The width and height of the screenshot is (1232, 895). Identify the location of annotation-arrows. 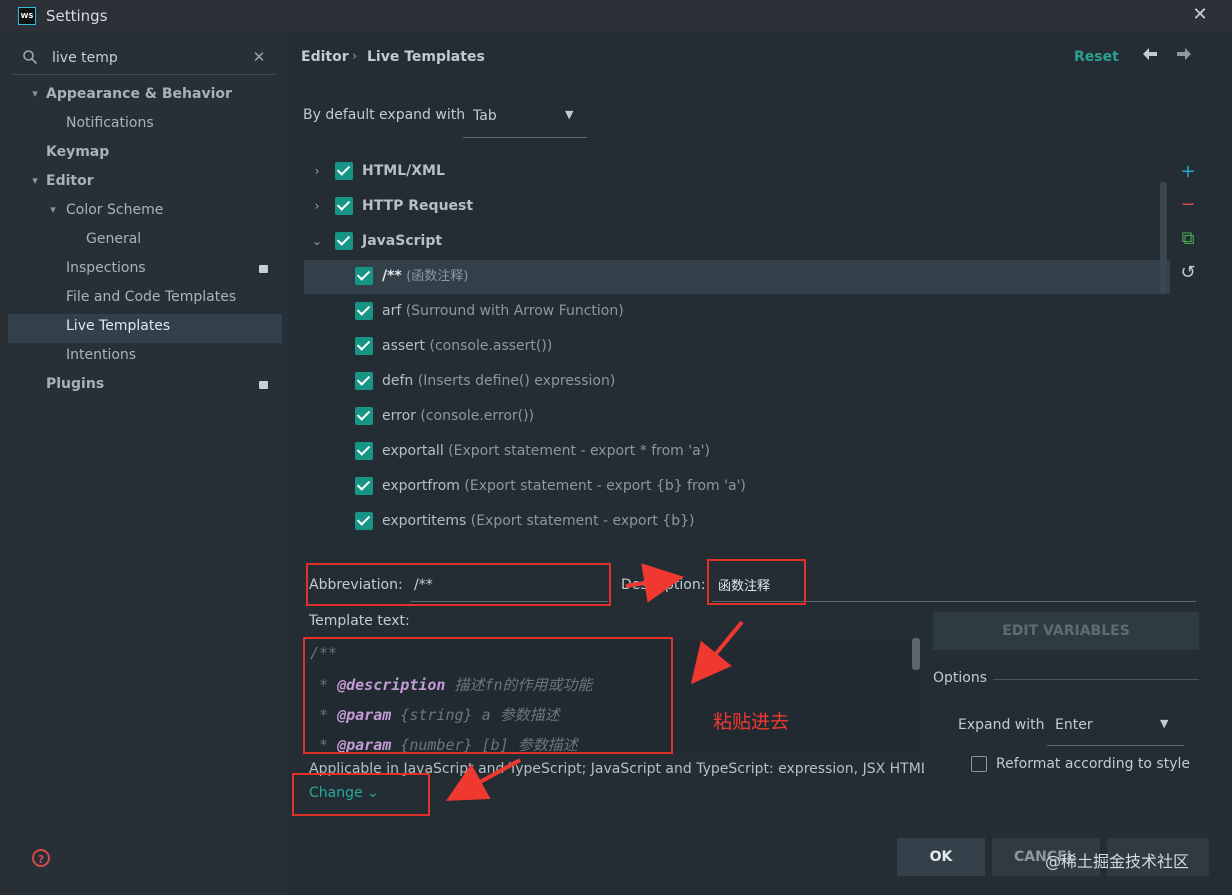
(594, 682).